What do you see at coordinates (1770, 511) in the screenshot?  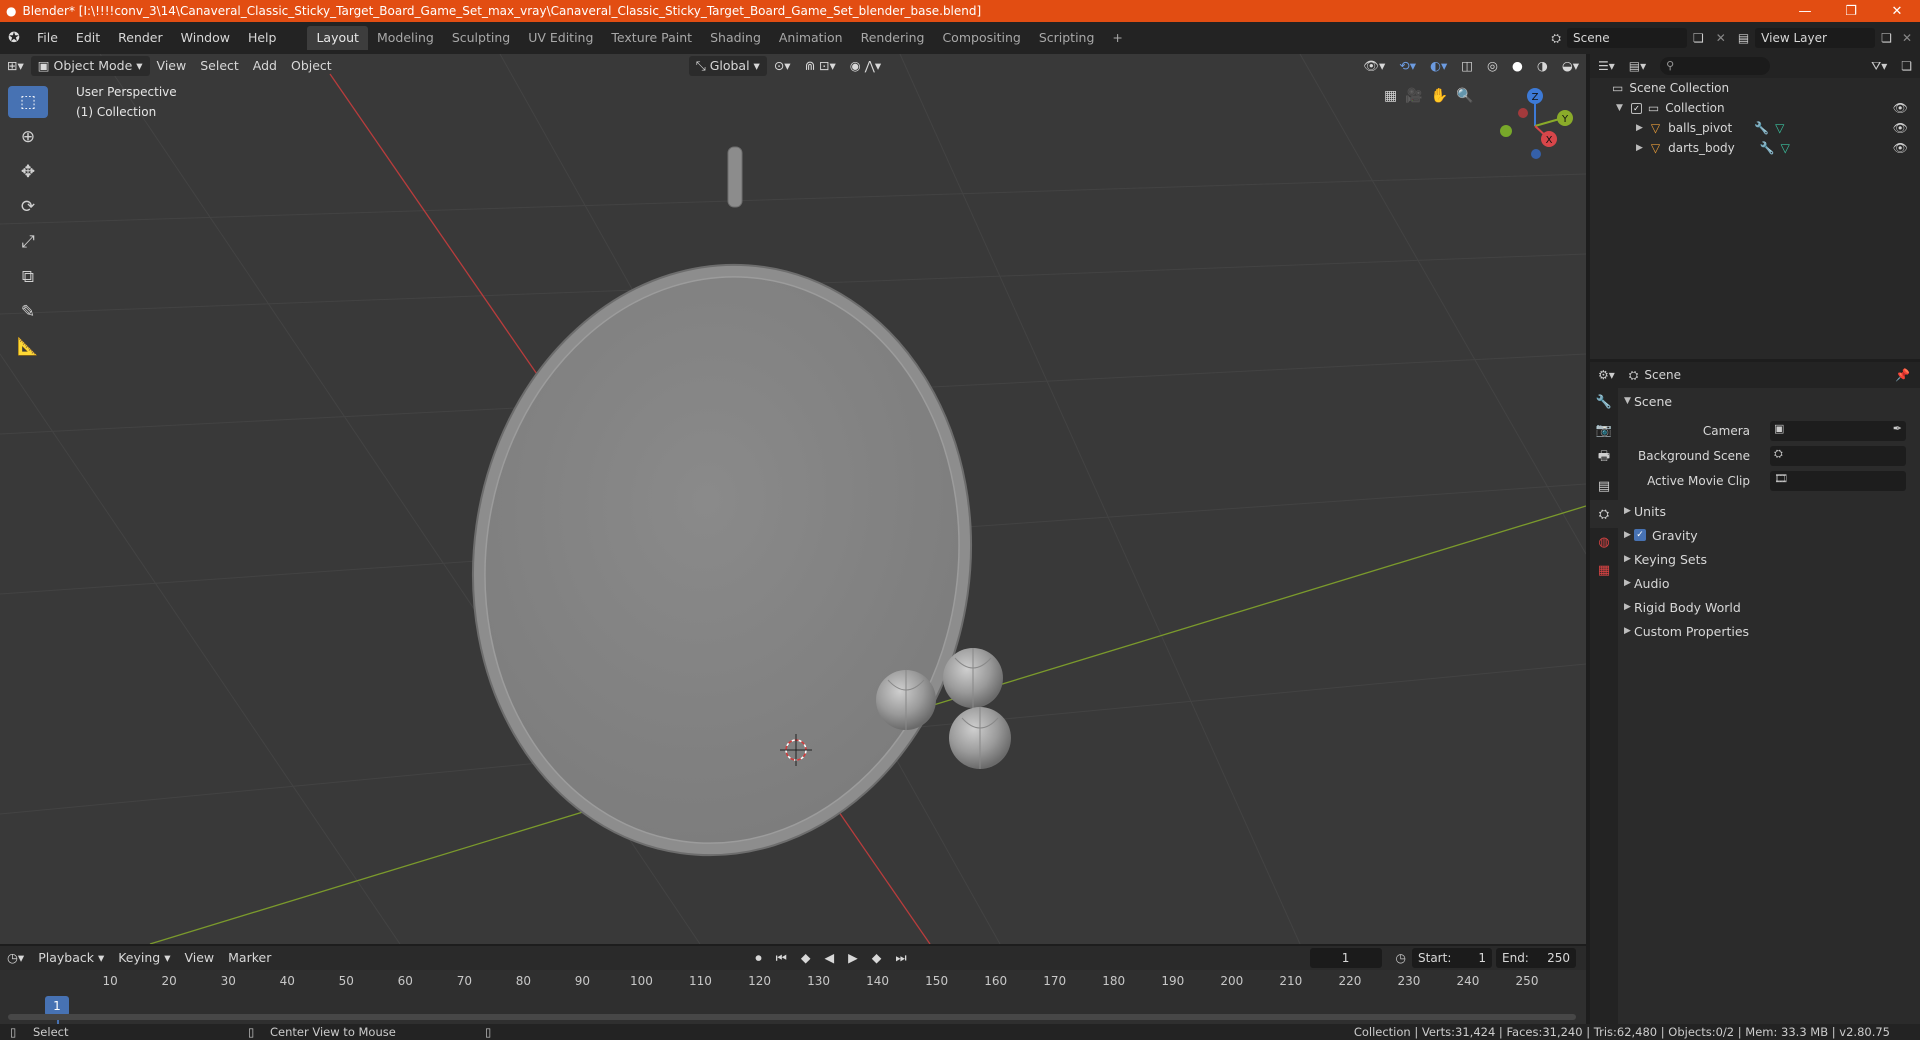 I see `units-panel: ▶ Units` at bounding box center [1770, 511].